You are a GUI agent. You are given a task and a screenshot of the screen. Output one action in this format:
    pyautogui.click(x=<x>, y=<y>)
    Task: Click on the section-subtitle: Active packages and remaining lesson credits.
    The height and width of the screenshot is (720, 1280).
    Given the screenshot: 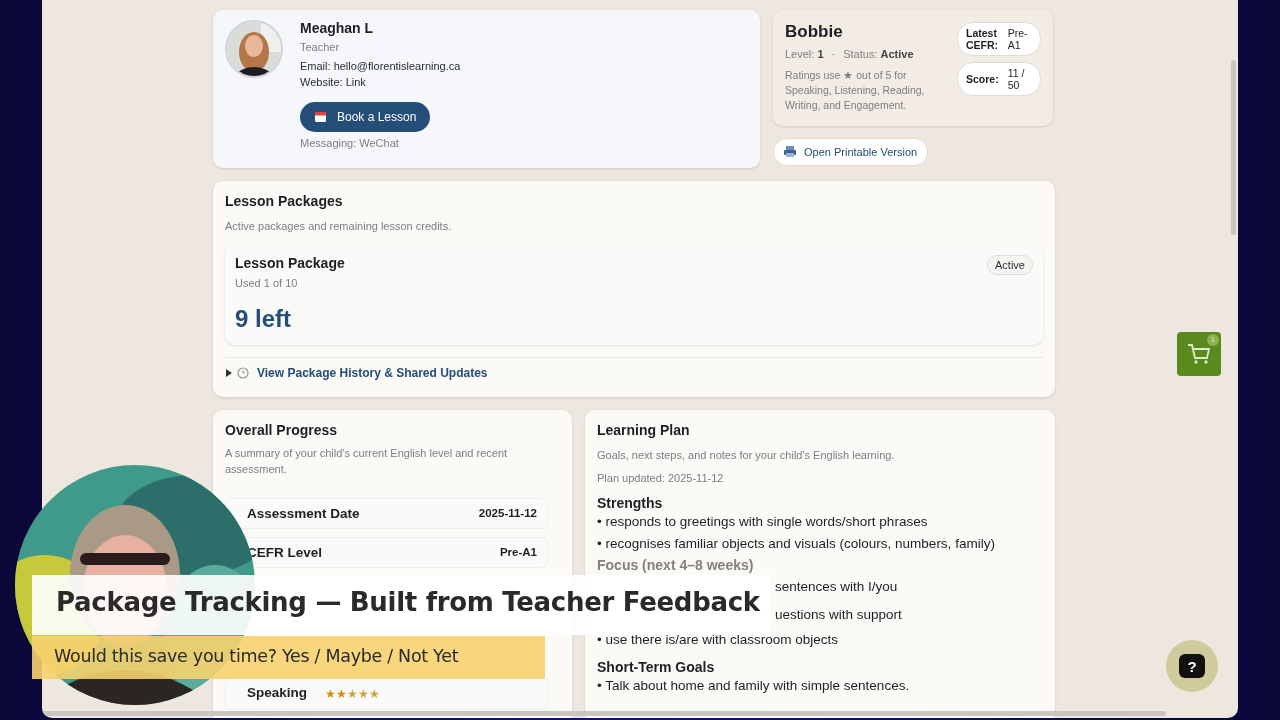 What is the action you would take?
    pyautogui.click(x=339, y=226)
    